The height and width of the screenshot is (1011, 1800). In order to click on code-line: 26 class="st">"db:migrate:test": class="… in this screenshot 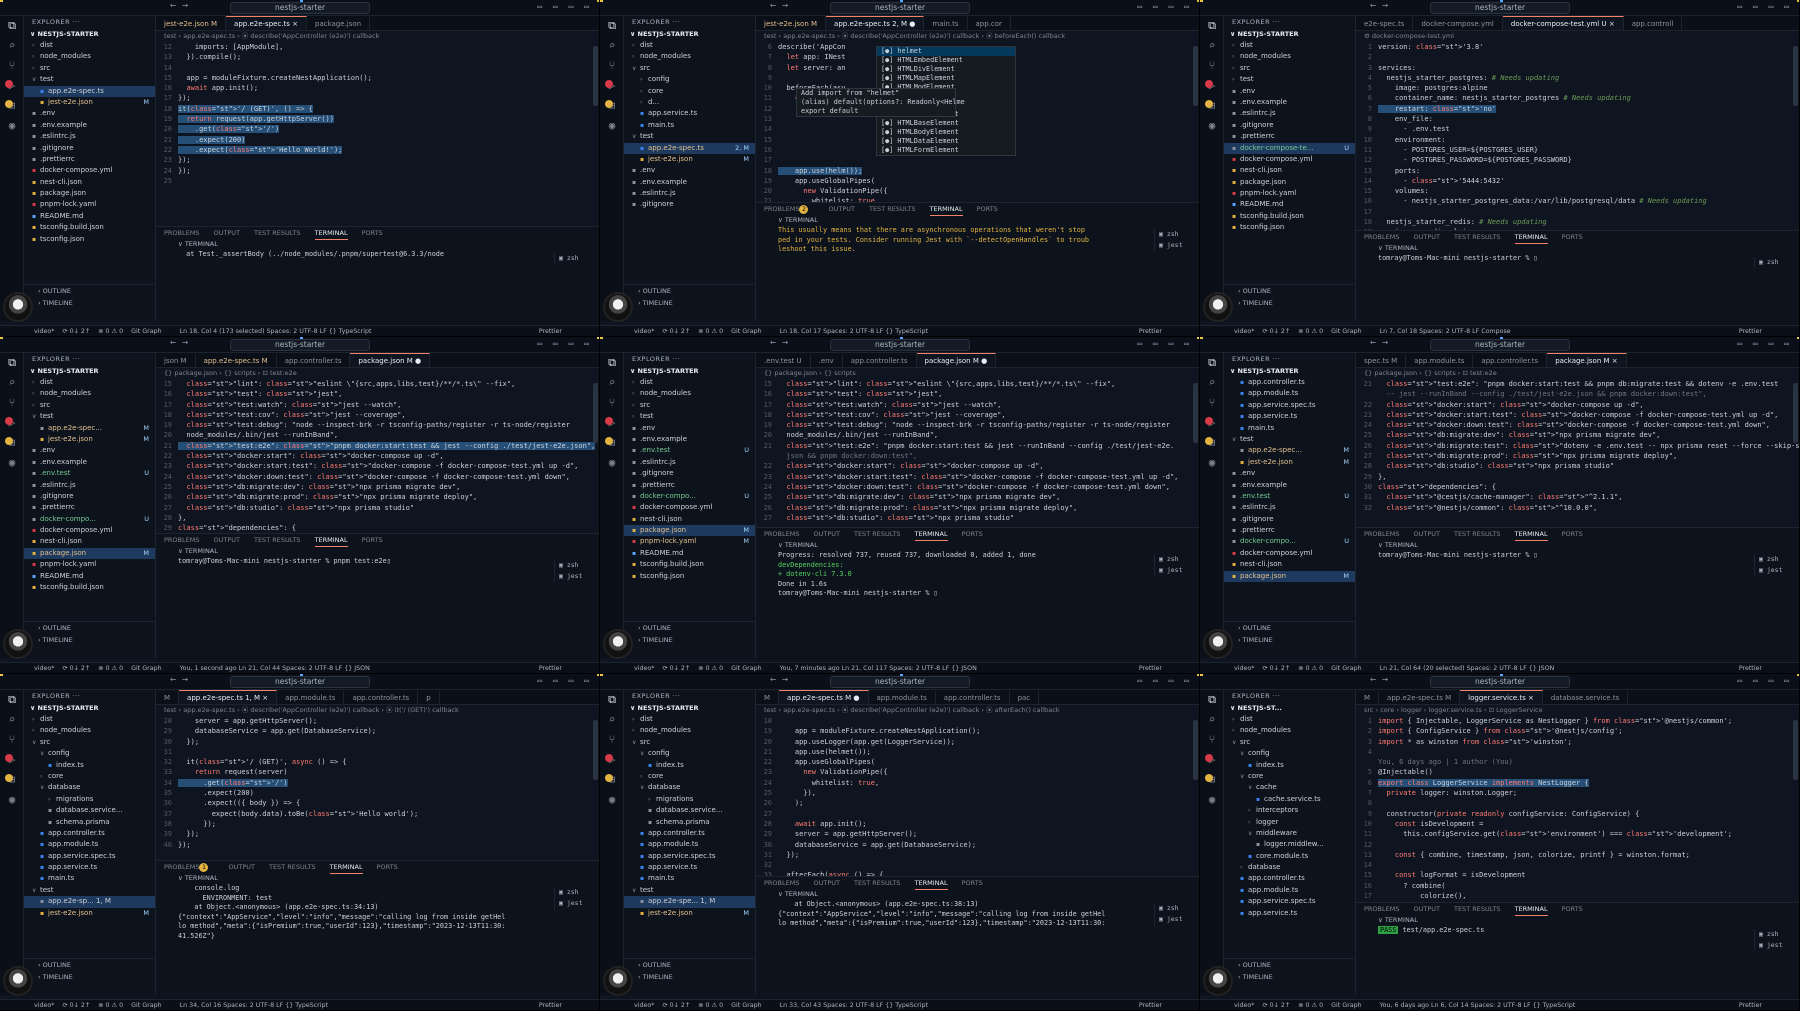, I will do `click(1577, 446)`.